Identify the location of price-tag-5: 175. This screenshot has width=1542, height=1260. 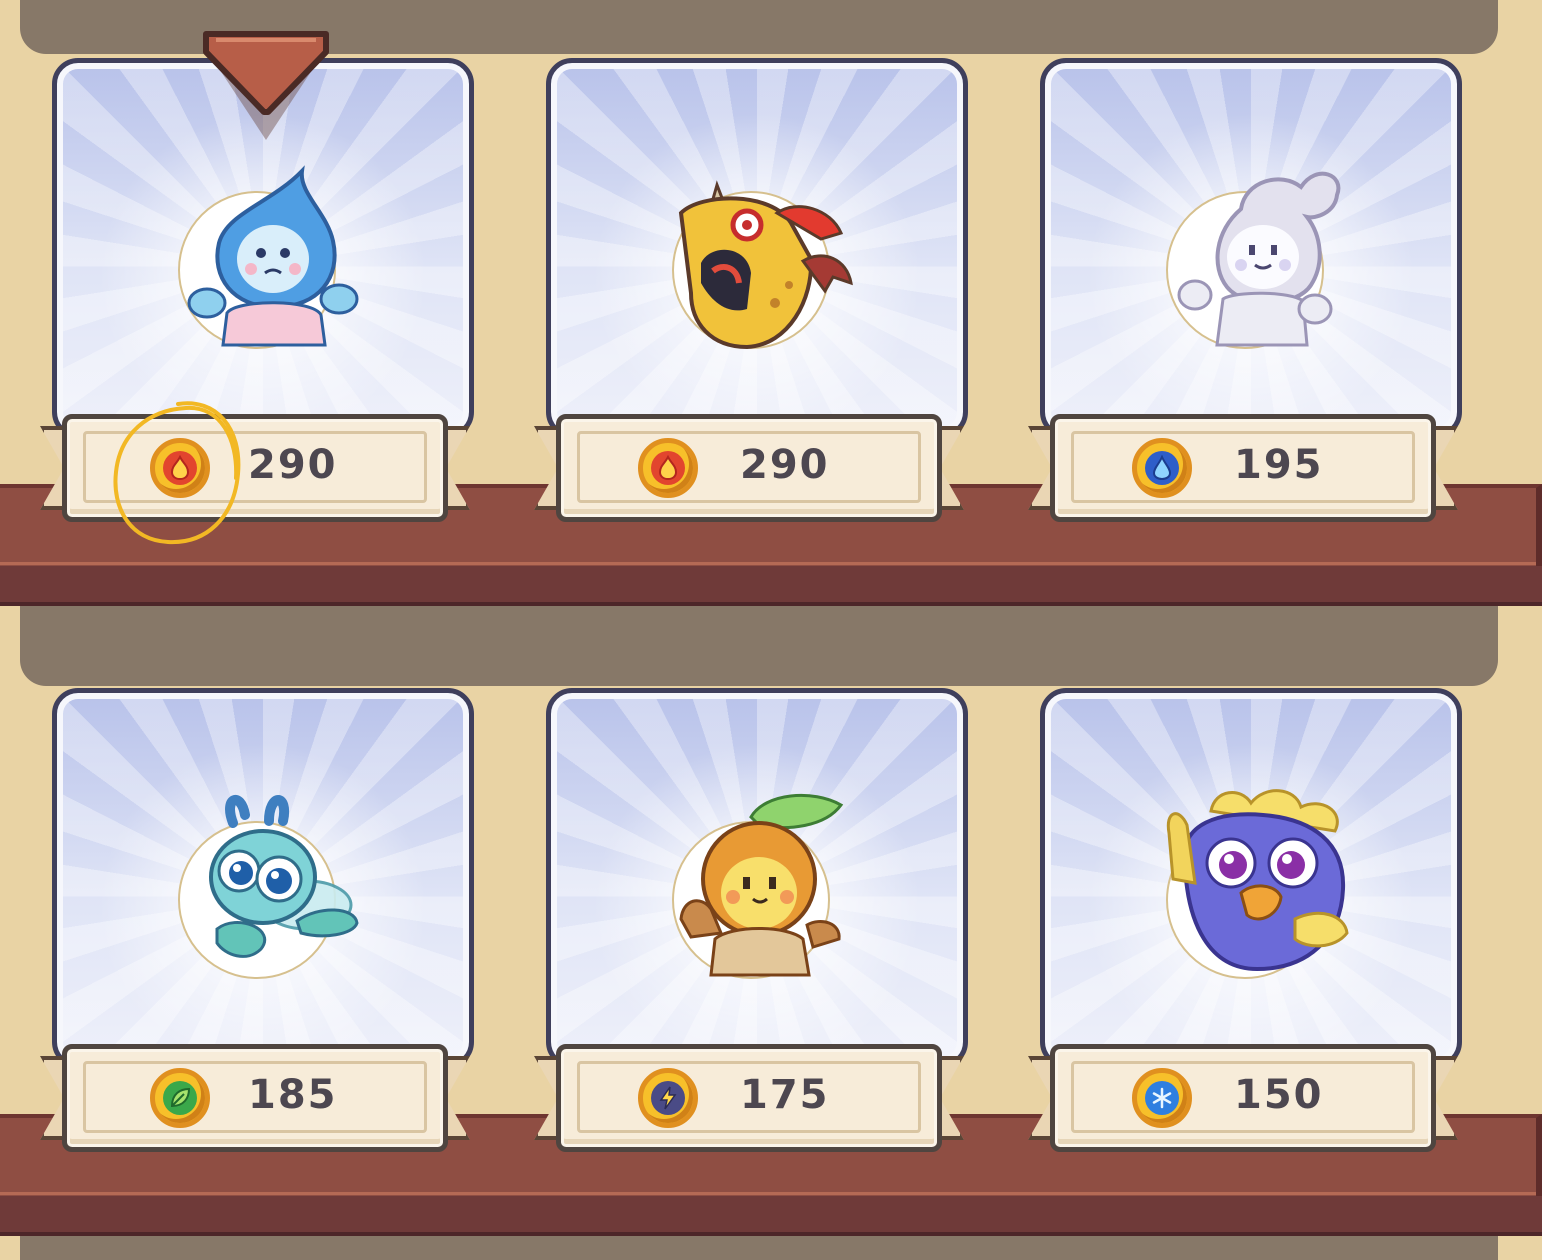
(749, 1098).